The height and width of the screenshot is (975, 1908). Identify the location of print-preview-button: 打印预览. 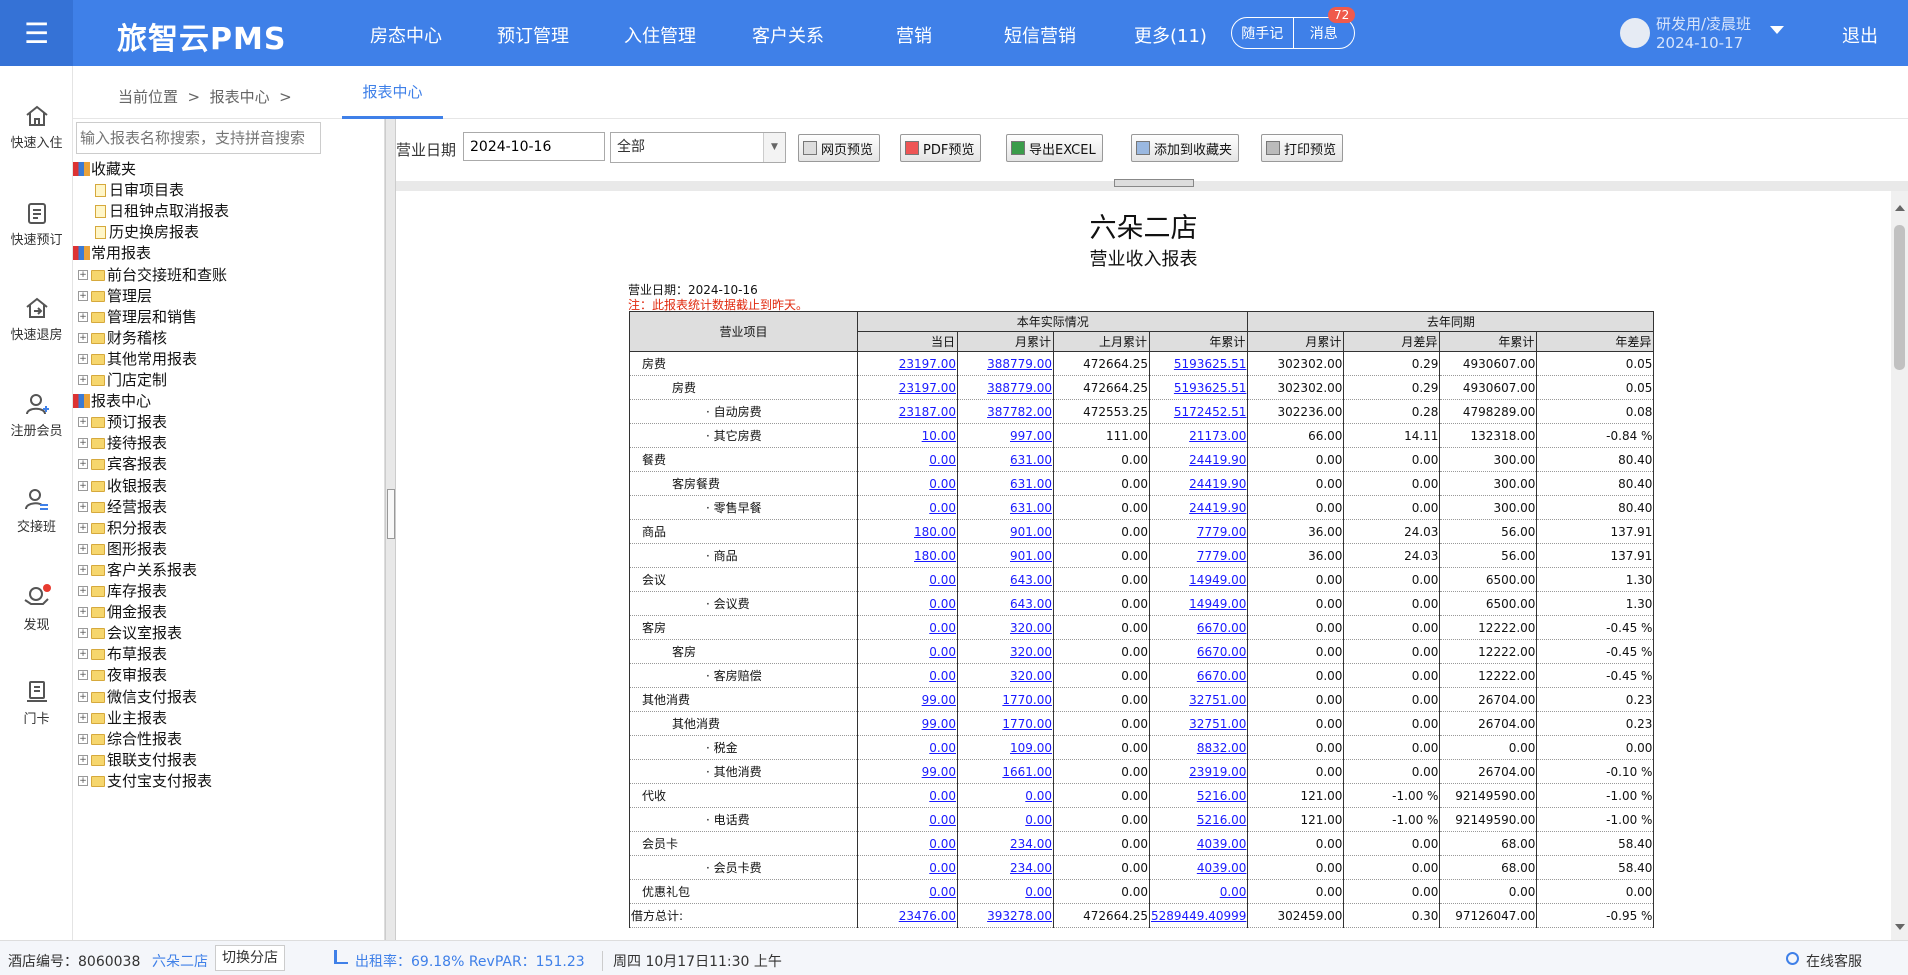
(1302, 148).